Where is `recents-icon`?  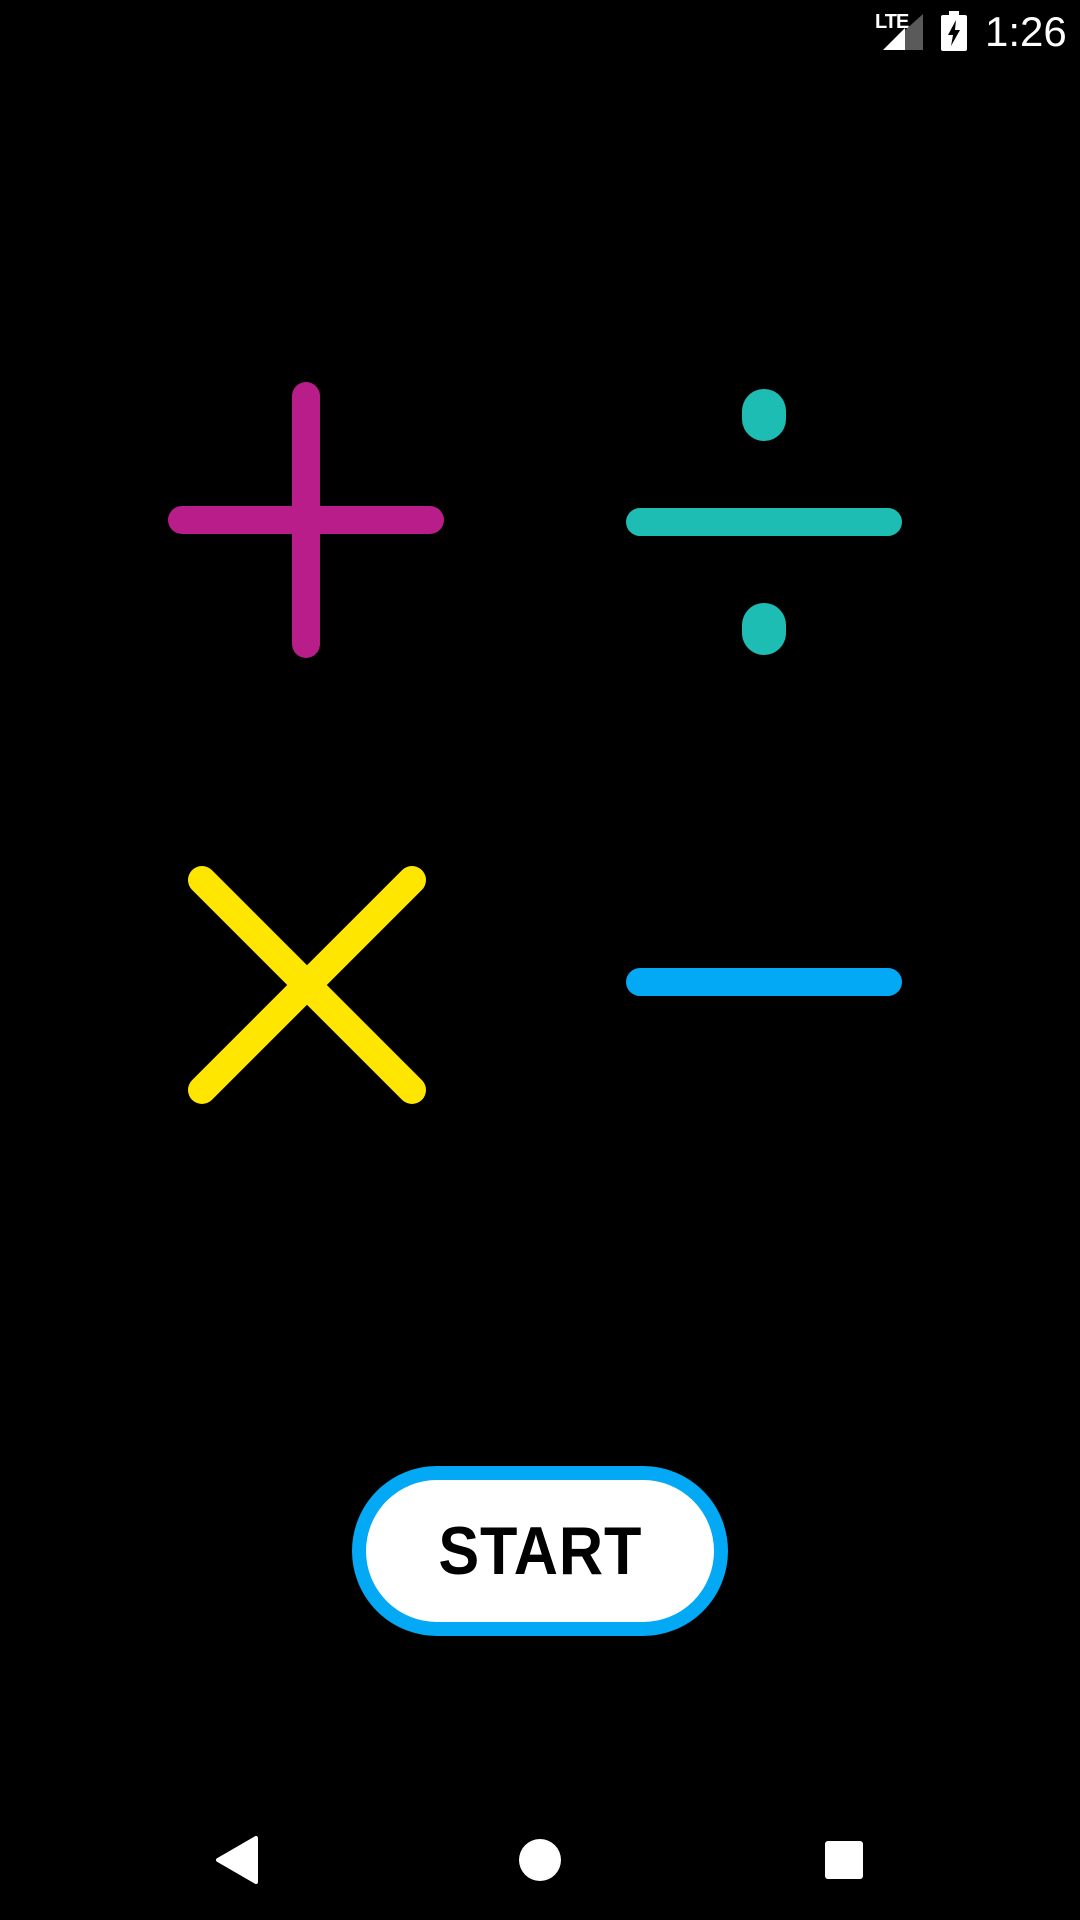
recents-icon is located at coordinates (844, 1860).